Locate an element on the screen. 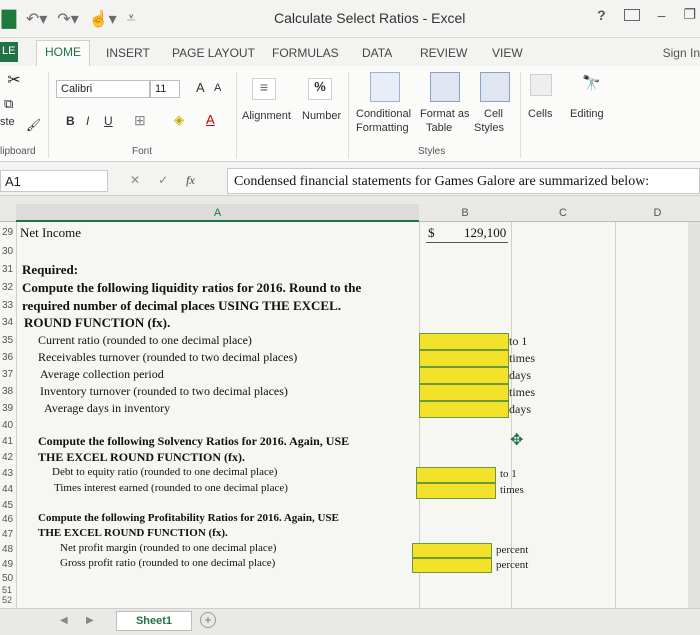 This screenshot has width=700, height=635. format-as-table-label-2: Table is located at coordinates (439, 128).